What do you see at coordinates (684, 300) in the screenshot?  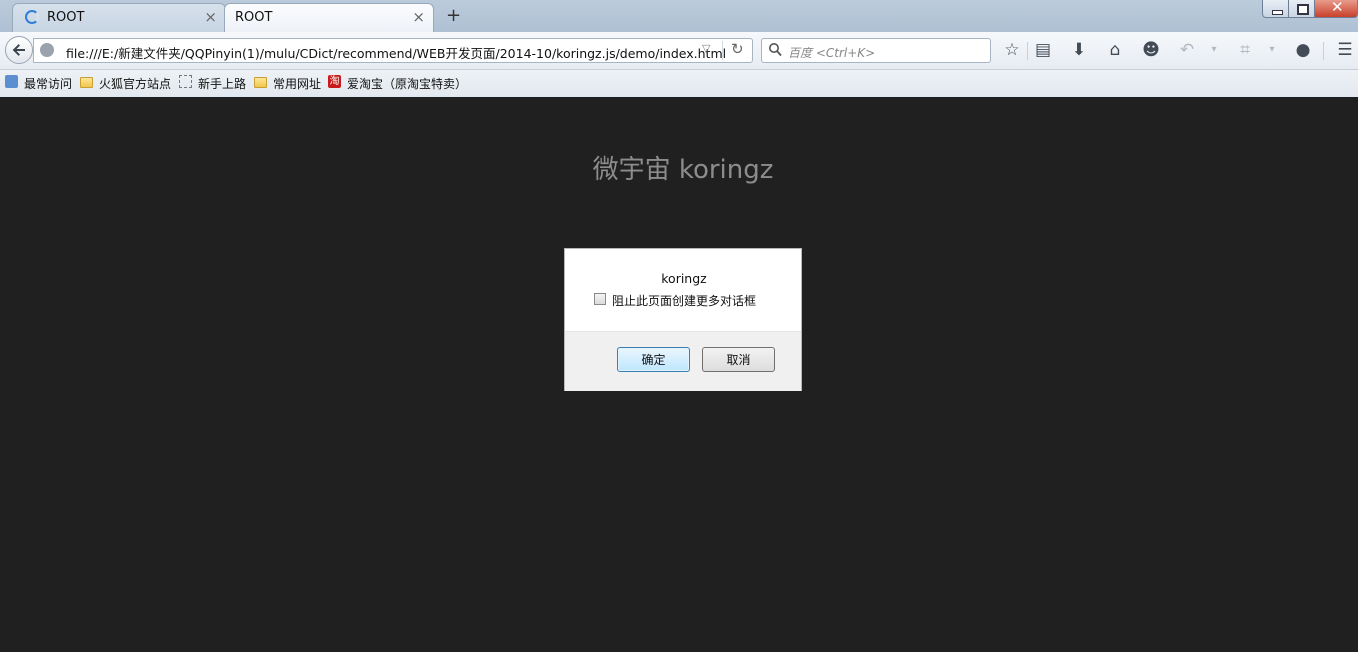 I see `prevent-dialogs-label: 阻止此页面创建更多对话框` at bounding box center [684, 300].